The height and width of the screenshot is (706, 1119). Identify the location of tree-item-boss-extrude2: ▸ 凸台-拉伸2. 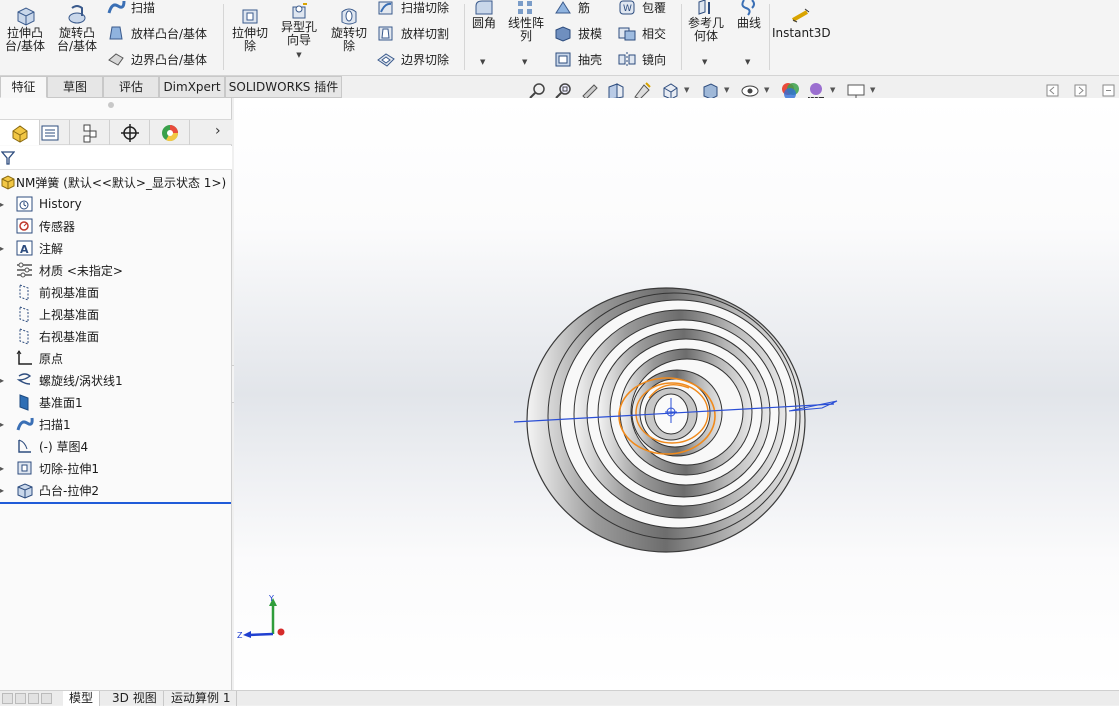
(116, 490).